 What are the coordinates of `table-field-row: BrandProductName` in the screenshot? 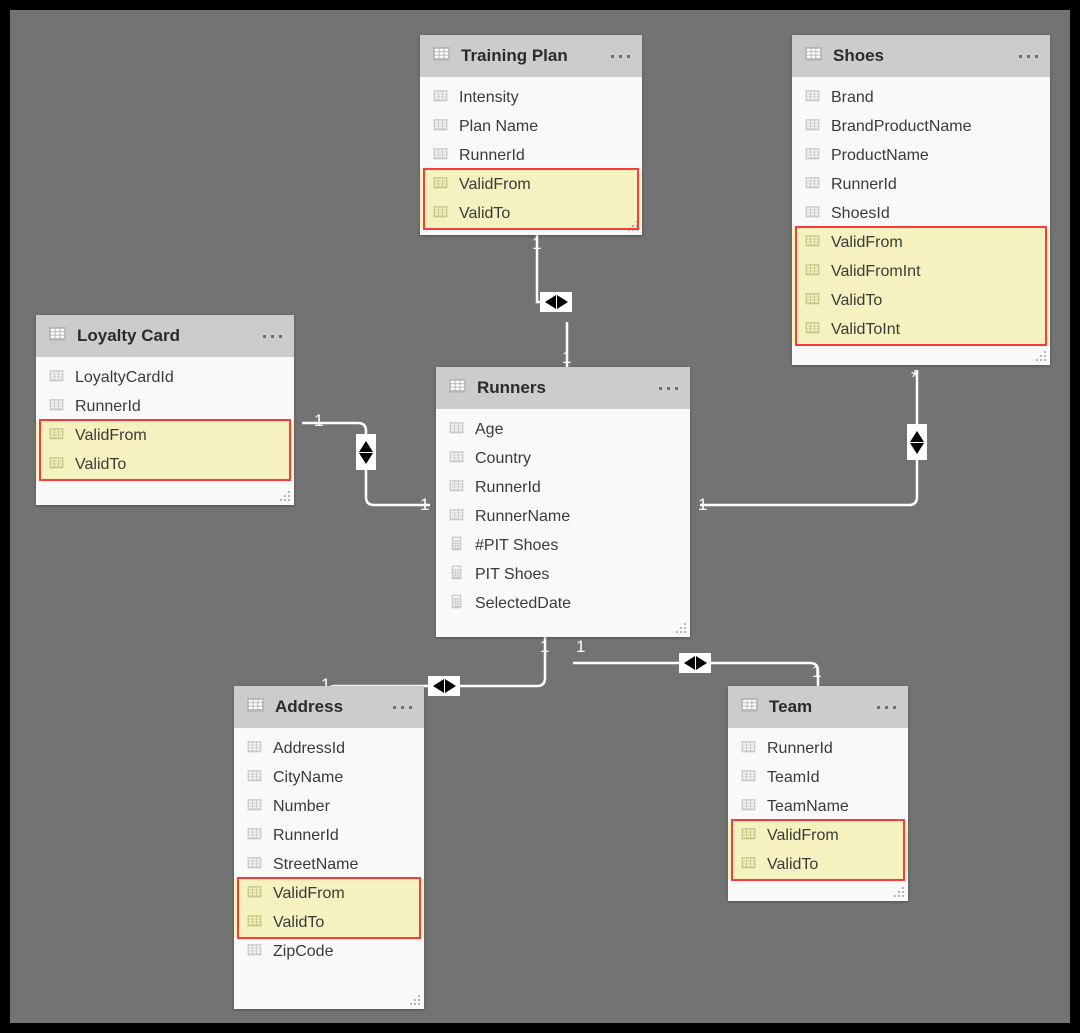 It's located at (921, 126).